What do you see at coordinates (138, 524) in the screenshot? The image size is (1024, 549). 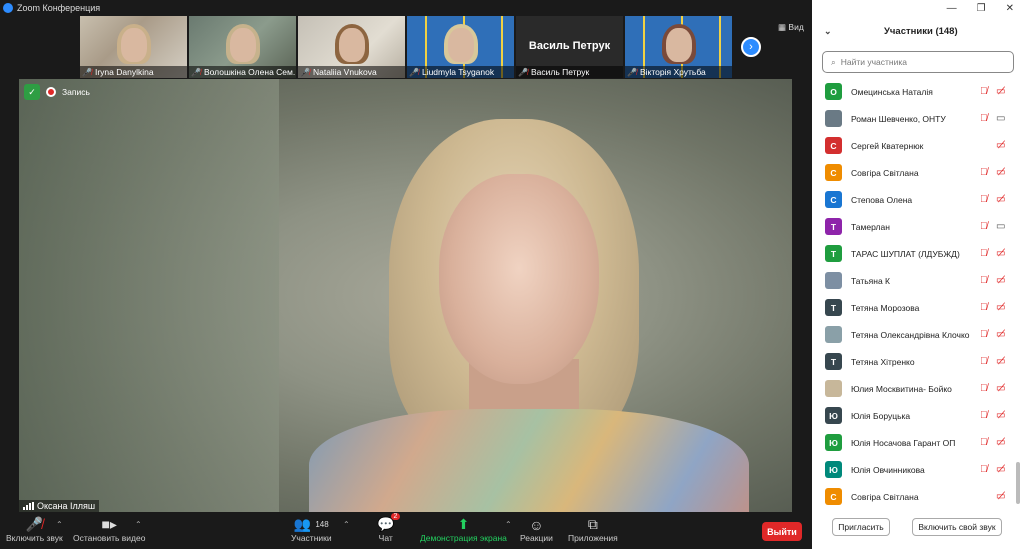 I see `video-options-chevron-icon: ⌃` at bounding box center [138, 524].